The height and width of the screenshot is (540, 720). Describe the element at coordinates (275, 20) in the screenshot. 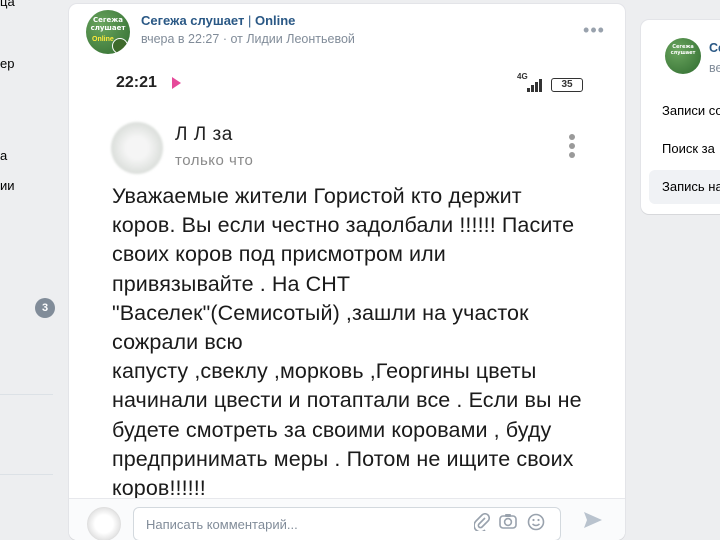

I see `author-suffix: Online` at that location.